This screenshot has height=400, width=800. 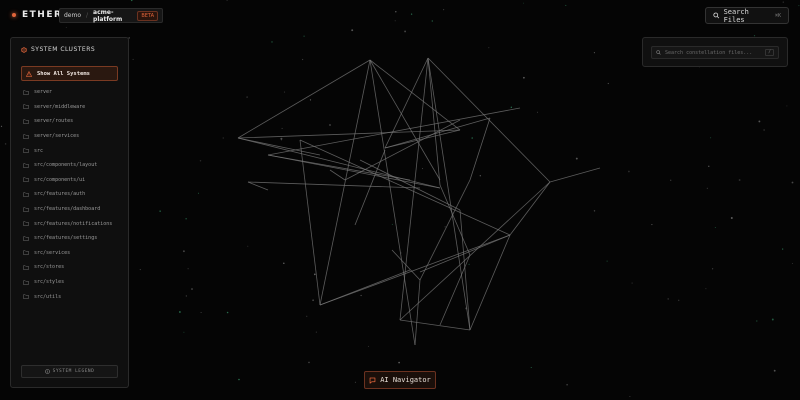 I want to click on show-all-systems-button: Show All Systems, so click(x=69, y=73).